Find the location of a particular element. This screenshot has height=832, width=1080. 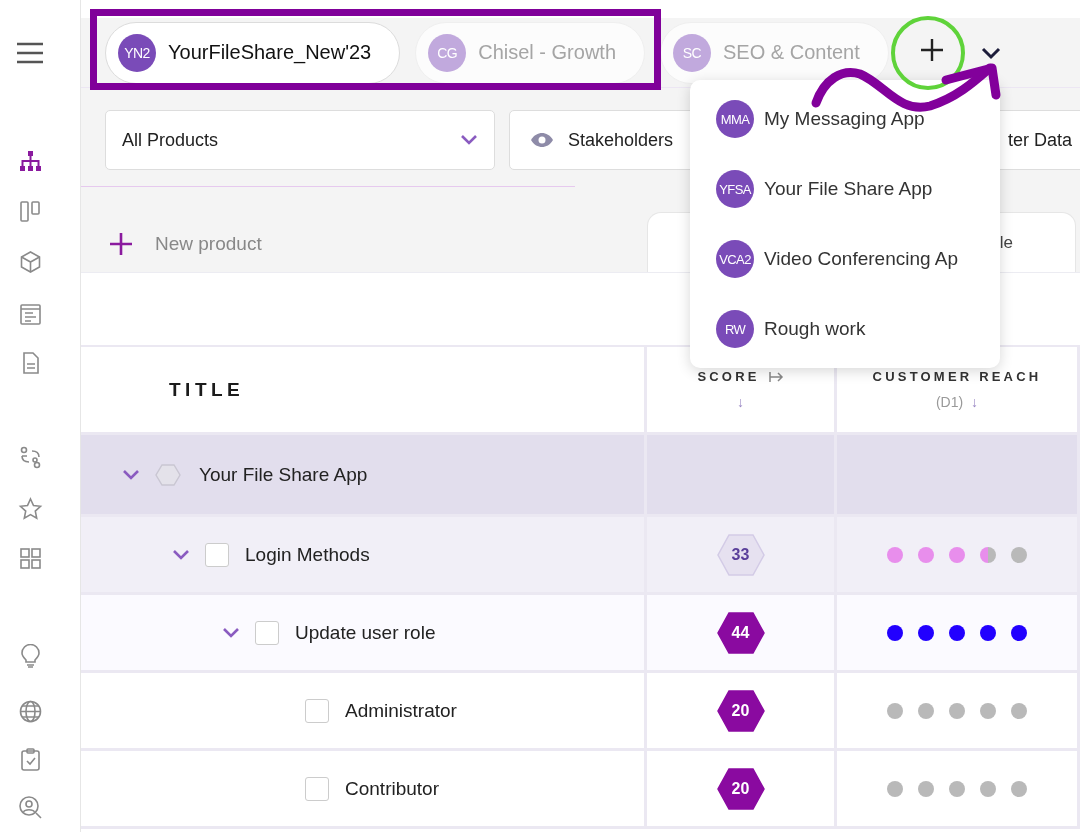

star-icon is located at coordinates (30, 509).